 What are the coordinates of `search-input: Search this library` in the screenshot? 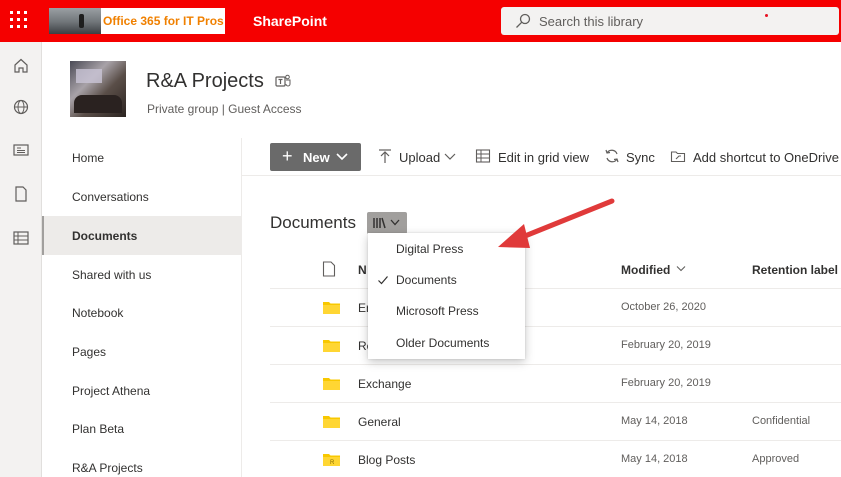 It's located at (591, 21).